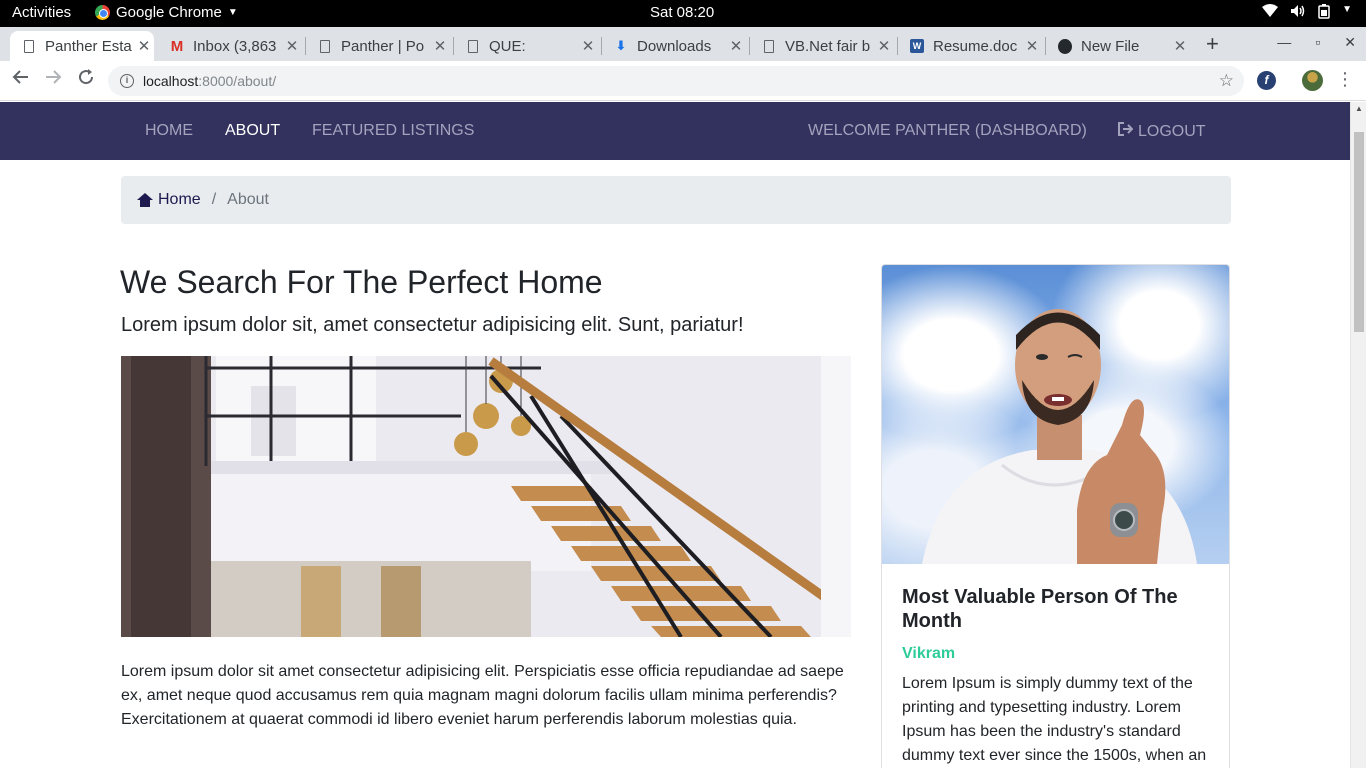 The height and width of the screenshot is (768, 1366). Describe the element at coordinates (947, 131) in the screenshot. I see `nav-dashboard: WELCOME PANTHER (DASHBOARD)` at that location.